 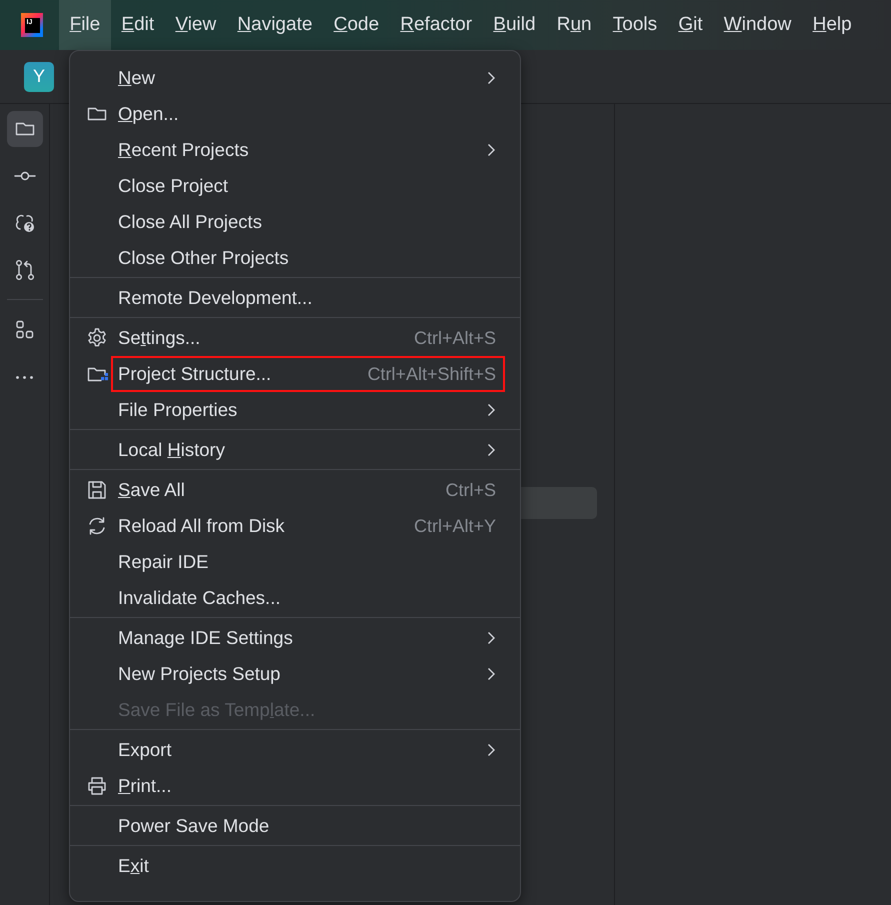 I want to click on menu-bar-item: Help, so click(x=832, y=25).